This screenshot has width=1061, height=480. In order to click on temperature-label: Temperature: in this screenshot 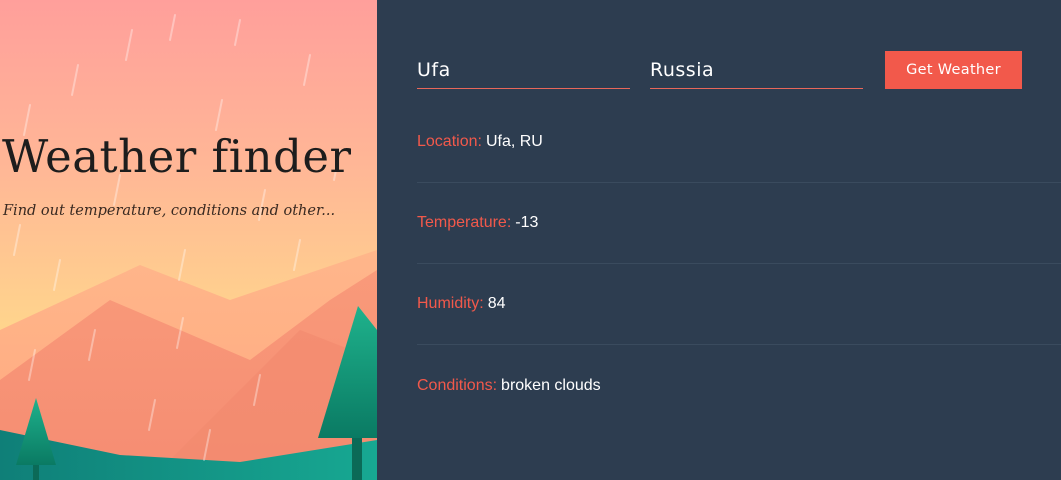, I will do `click(464, 222)`.